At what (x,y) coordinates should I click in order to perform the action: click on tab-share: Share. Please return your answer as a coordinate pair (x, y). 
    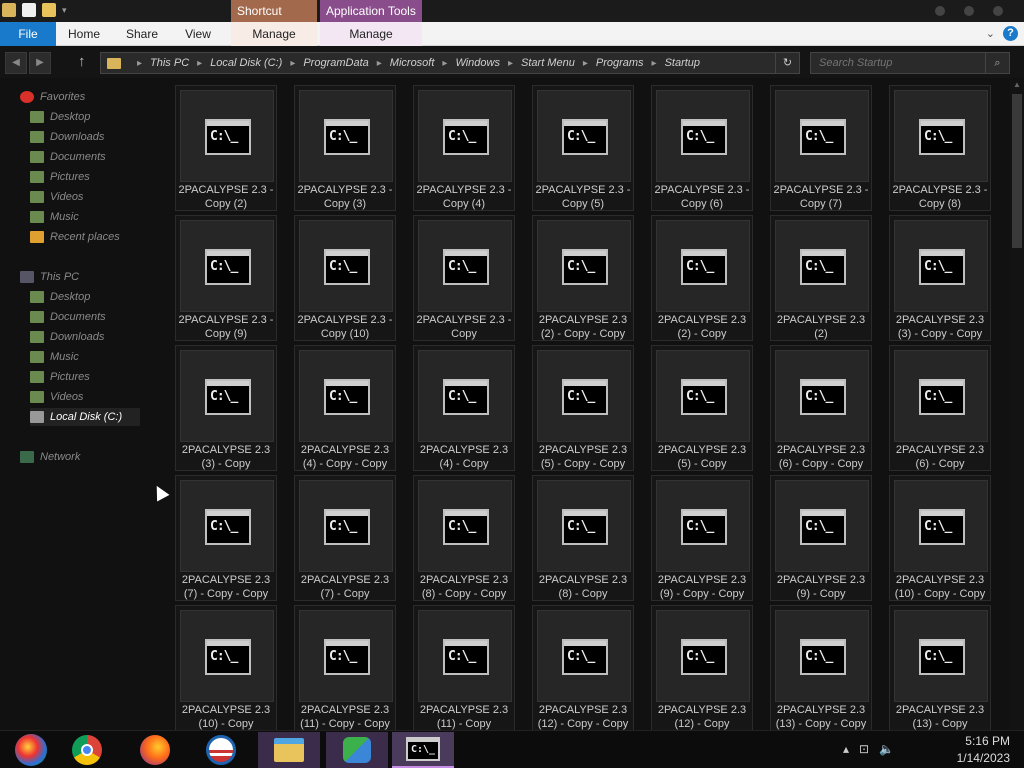
    Looking at the image, I should click on (142, 34).